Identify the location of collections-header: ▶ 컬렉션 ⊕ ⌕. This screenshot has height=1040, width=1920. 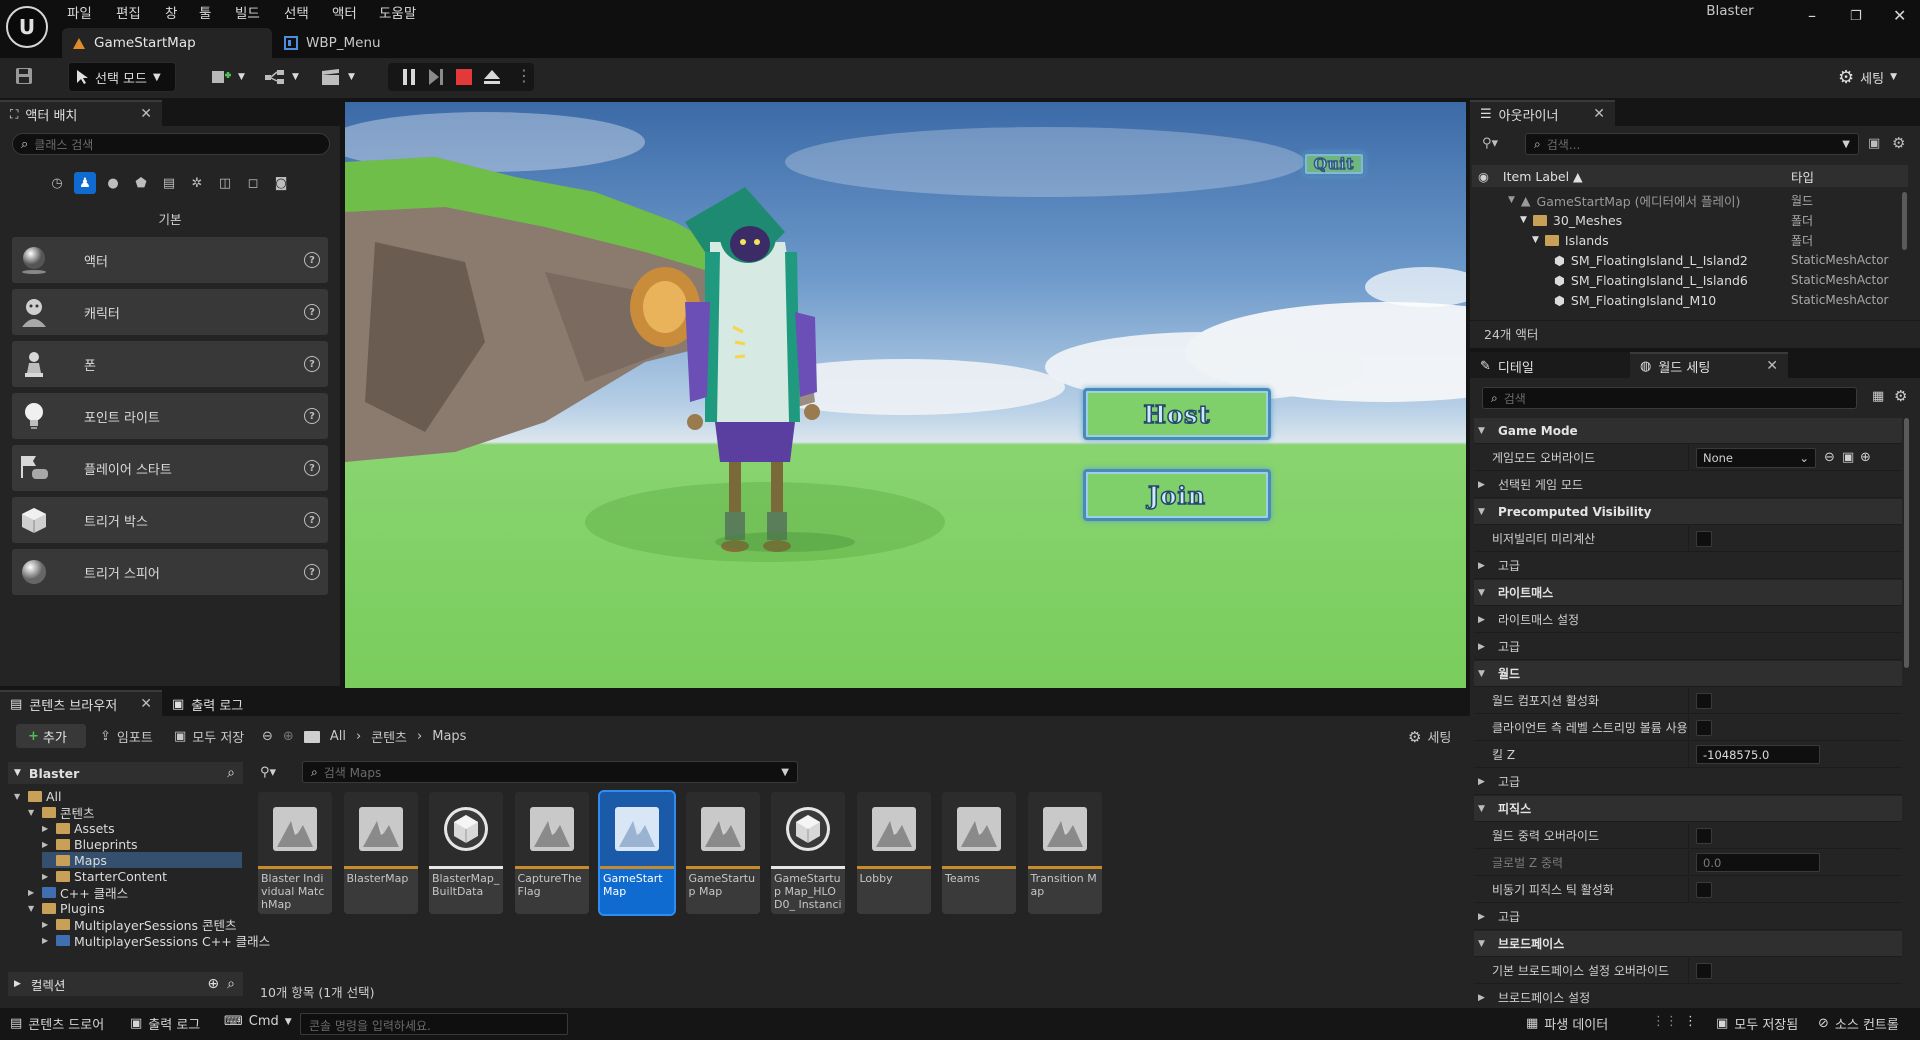
(125, 984).